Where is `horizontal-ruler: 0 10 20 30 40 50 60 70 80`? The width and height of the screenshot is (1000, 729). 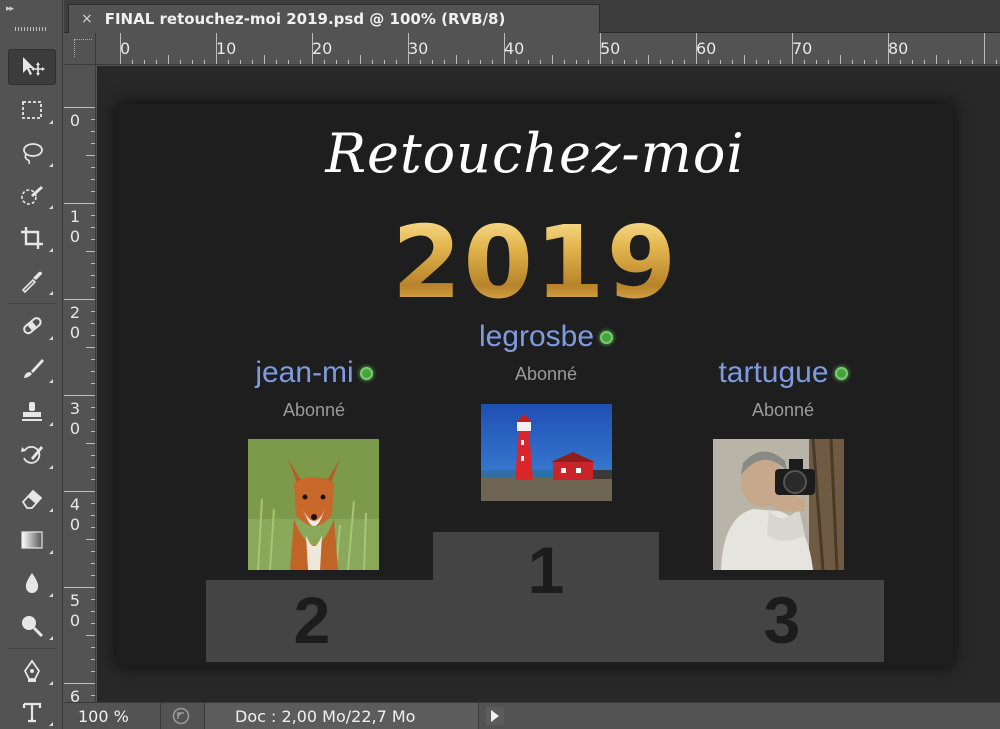
horizontal-ruler: 0 10 20 30 40 50 60 70 80 is located at coordinates (548, 49).